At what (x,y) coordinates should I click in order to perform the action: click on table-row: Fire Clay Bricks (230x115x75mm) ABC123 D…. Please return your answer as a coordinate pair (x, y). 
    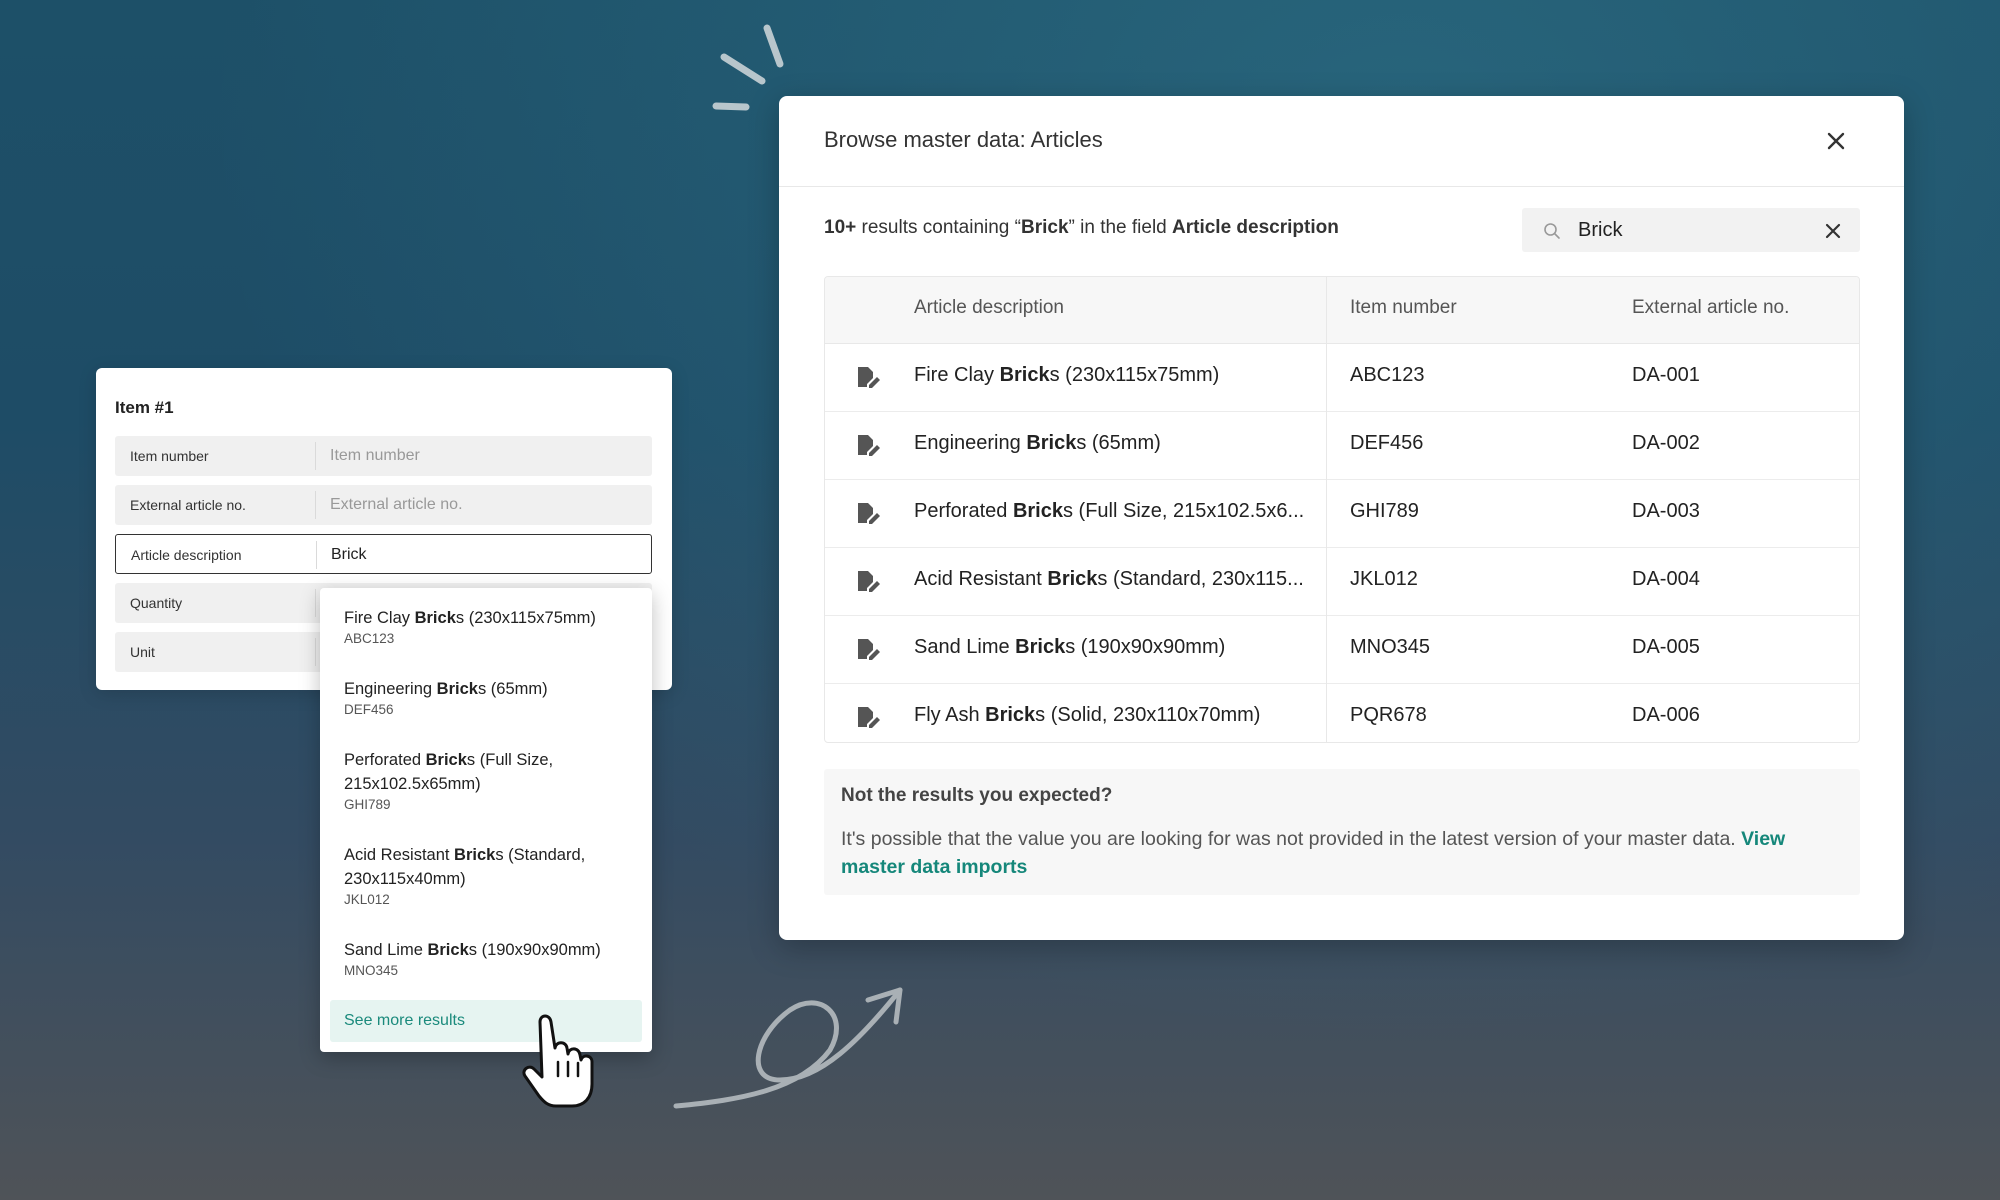
    Looking at the image, I should click on (1342, 377).